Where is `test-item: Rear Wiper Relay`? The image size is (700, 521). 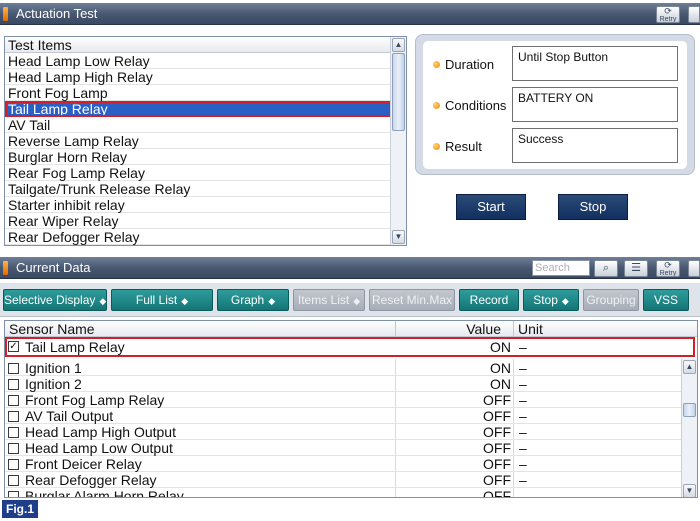
test-item: Rear Wiper Relay is located at coordinates (198, 221).